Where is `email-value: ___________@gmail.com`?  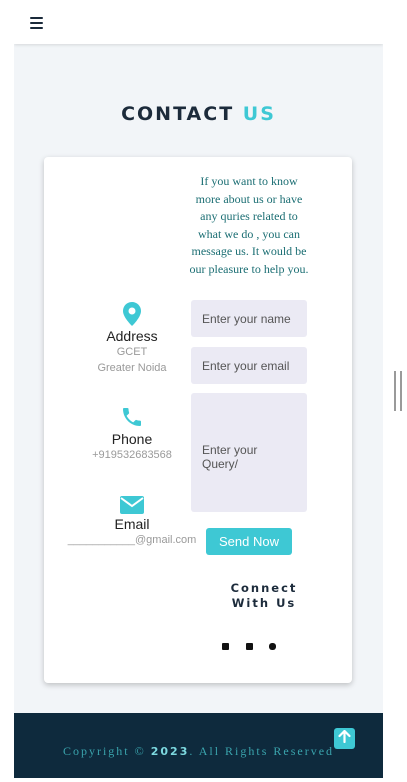
email-value: ___________@gmail.com is located at coordinates (132, 540).